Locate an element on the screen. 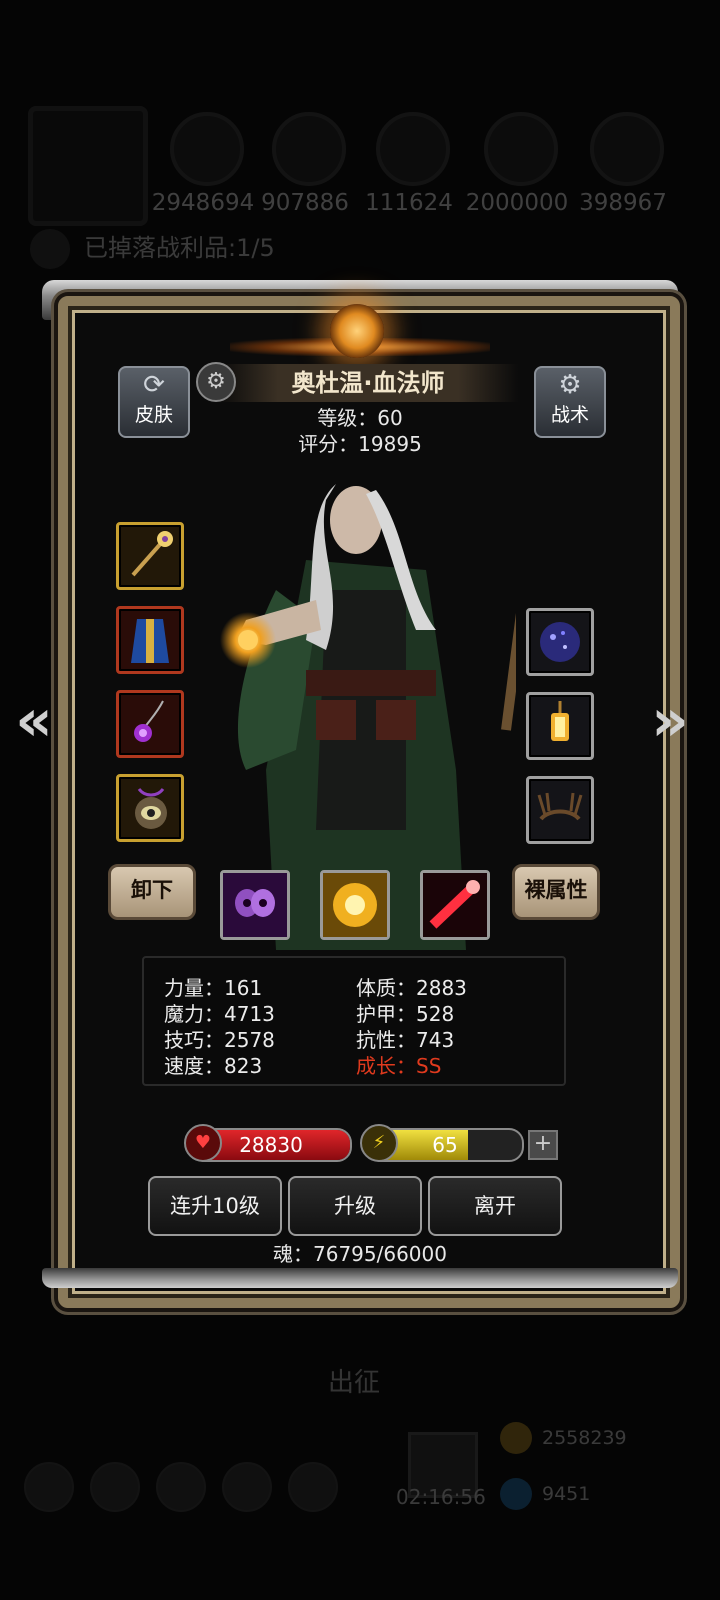 The image size is (720, 1600). coin-icon is located at coordinates (516, 1438).